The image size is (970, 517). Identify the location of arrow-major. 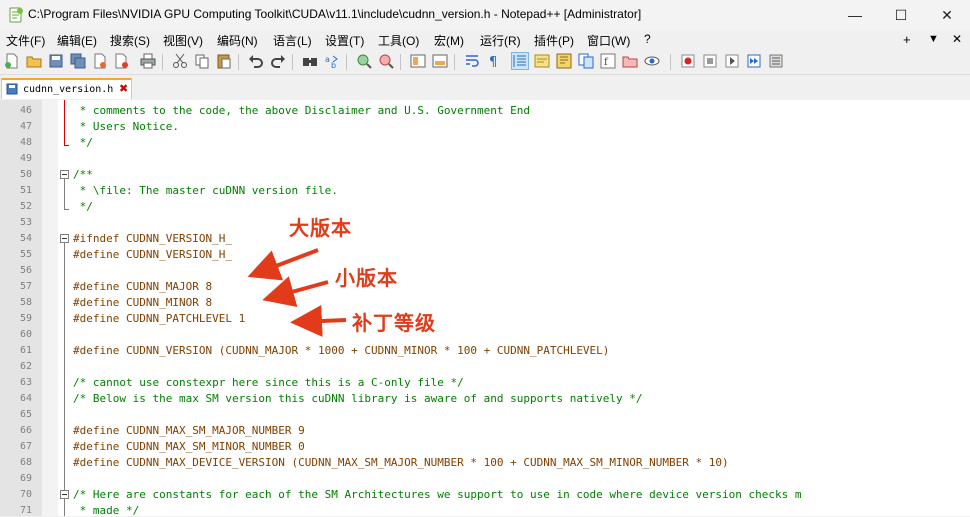
(283, 264).